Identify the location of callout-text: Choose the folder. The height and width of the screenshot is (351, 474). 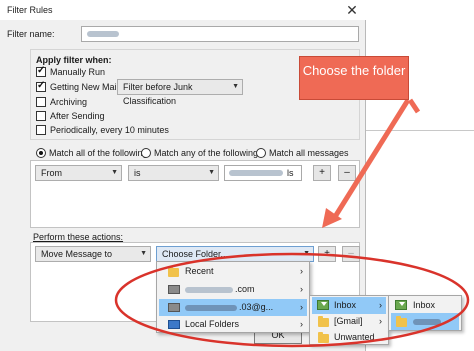
(354, 70).